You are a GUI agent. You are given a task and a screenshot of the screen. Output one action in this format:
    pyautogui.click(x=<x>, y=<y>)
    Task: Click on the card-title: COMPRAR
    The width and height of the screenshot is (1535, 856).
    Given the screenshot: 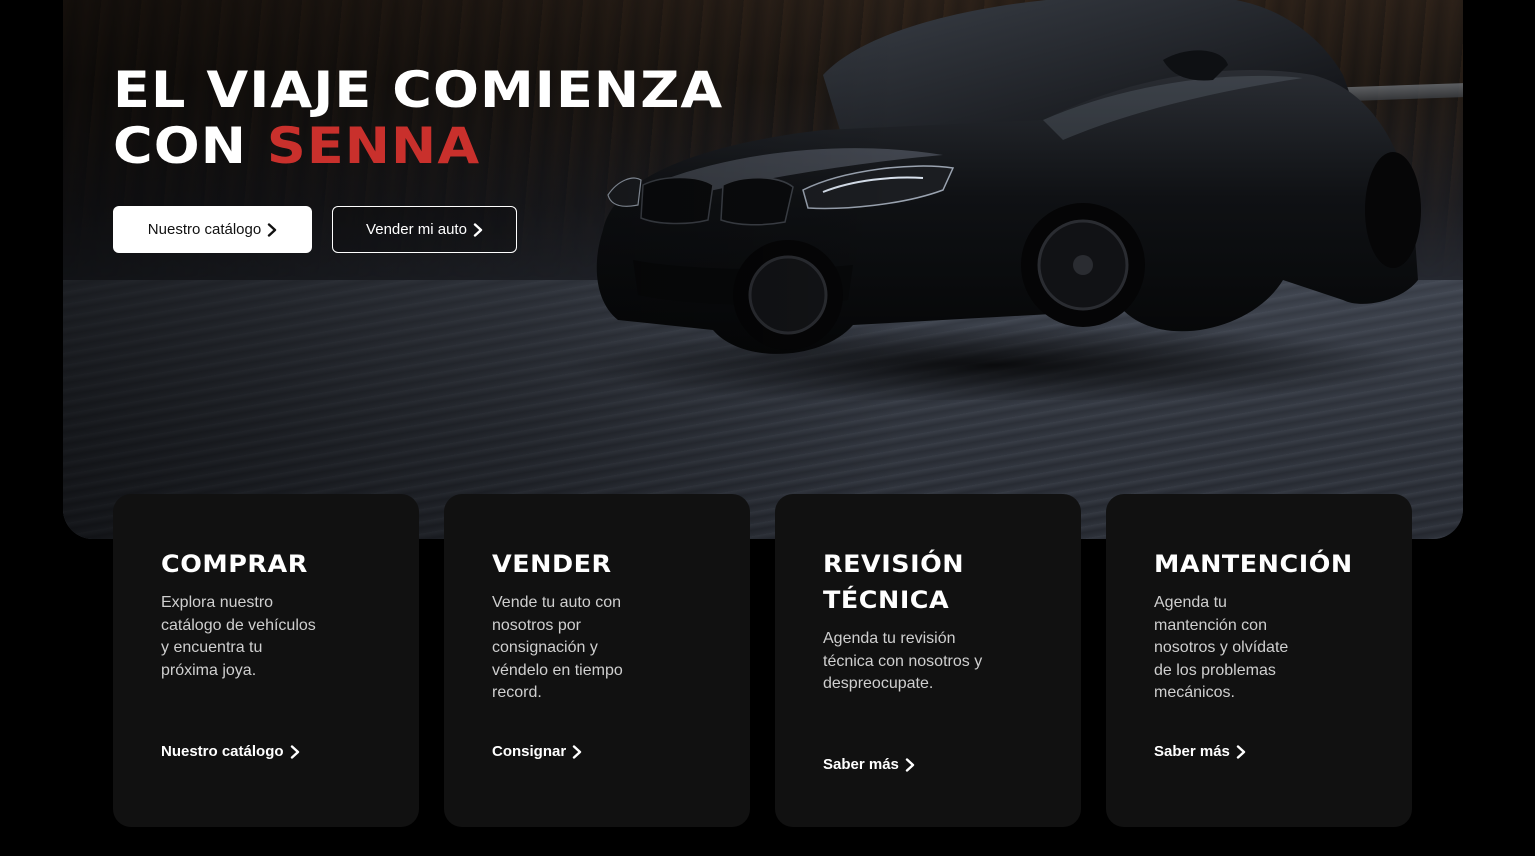 What is the action you would take?
    pyautogui.click(x=234, y=564)
    